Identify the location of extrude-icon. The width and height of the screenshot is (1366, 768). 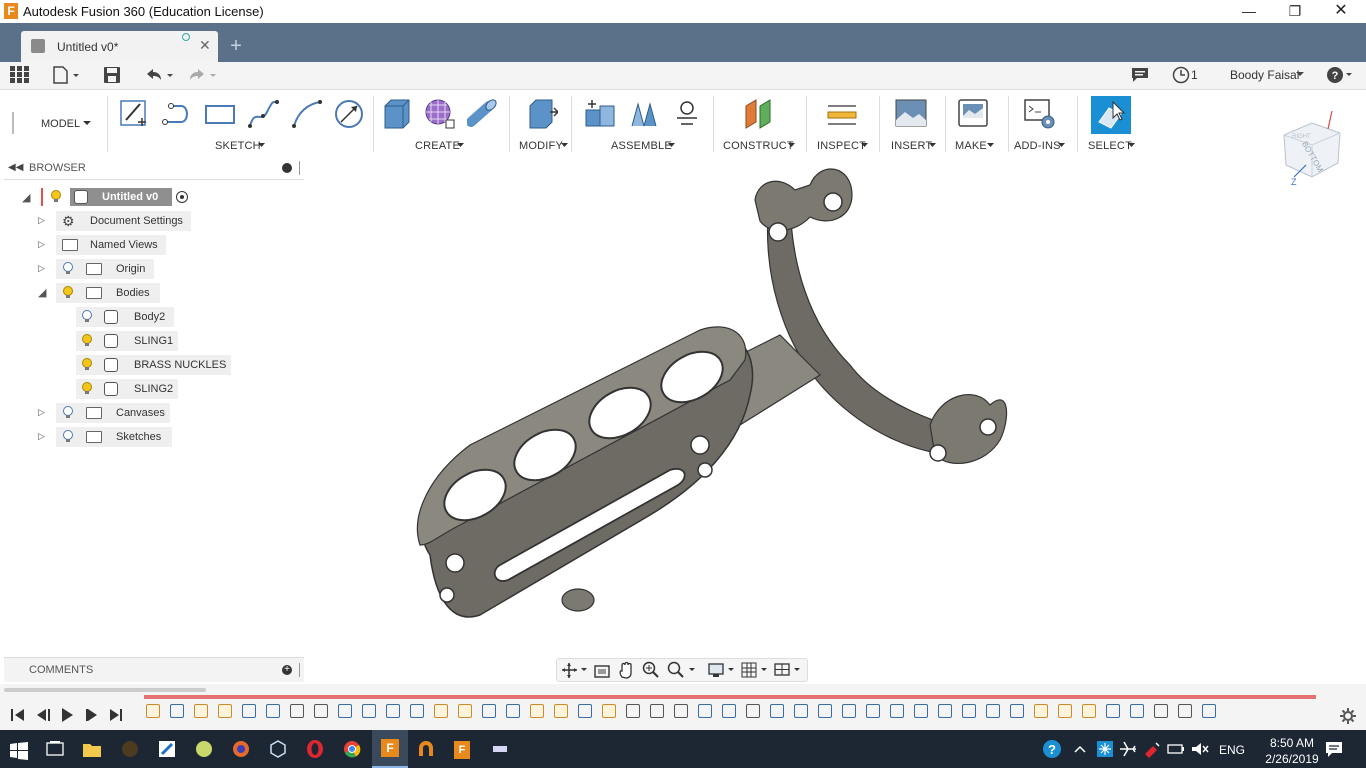
(397, 114).